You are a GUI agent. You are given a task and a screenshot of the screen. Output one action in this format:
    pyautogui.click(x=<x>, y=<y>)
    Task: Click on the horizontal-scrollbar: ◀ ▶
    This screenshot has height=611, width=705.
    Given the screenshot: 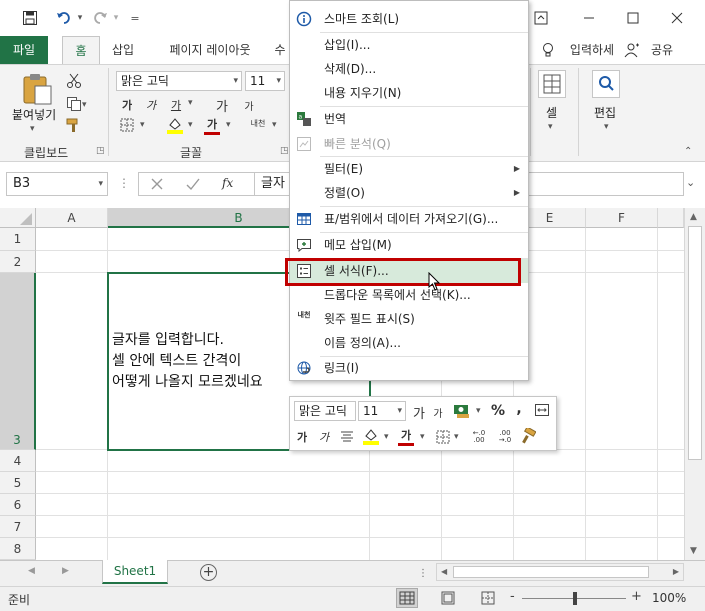 What is the action you would take?
    pyautogui.click(x=560, y=572)
    